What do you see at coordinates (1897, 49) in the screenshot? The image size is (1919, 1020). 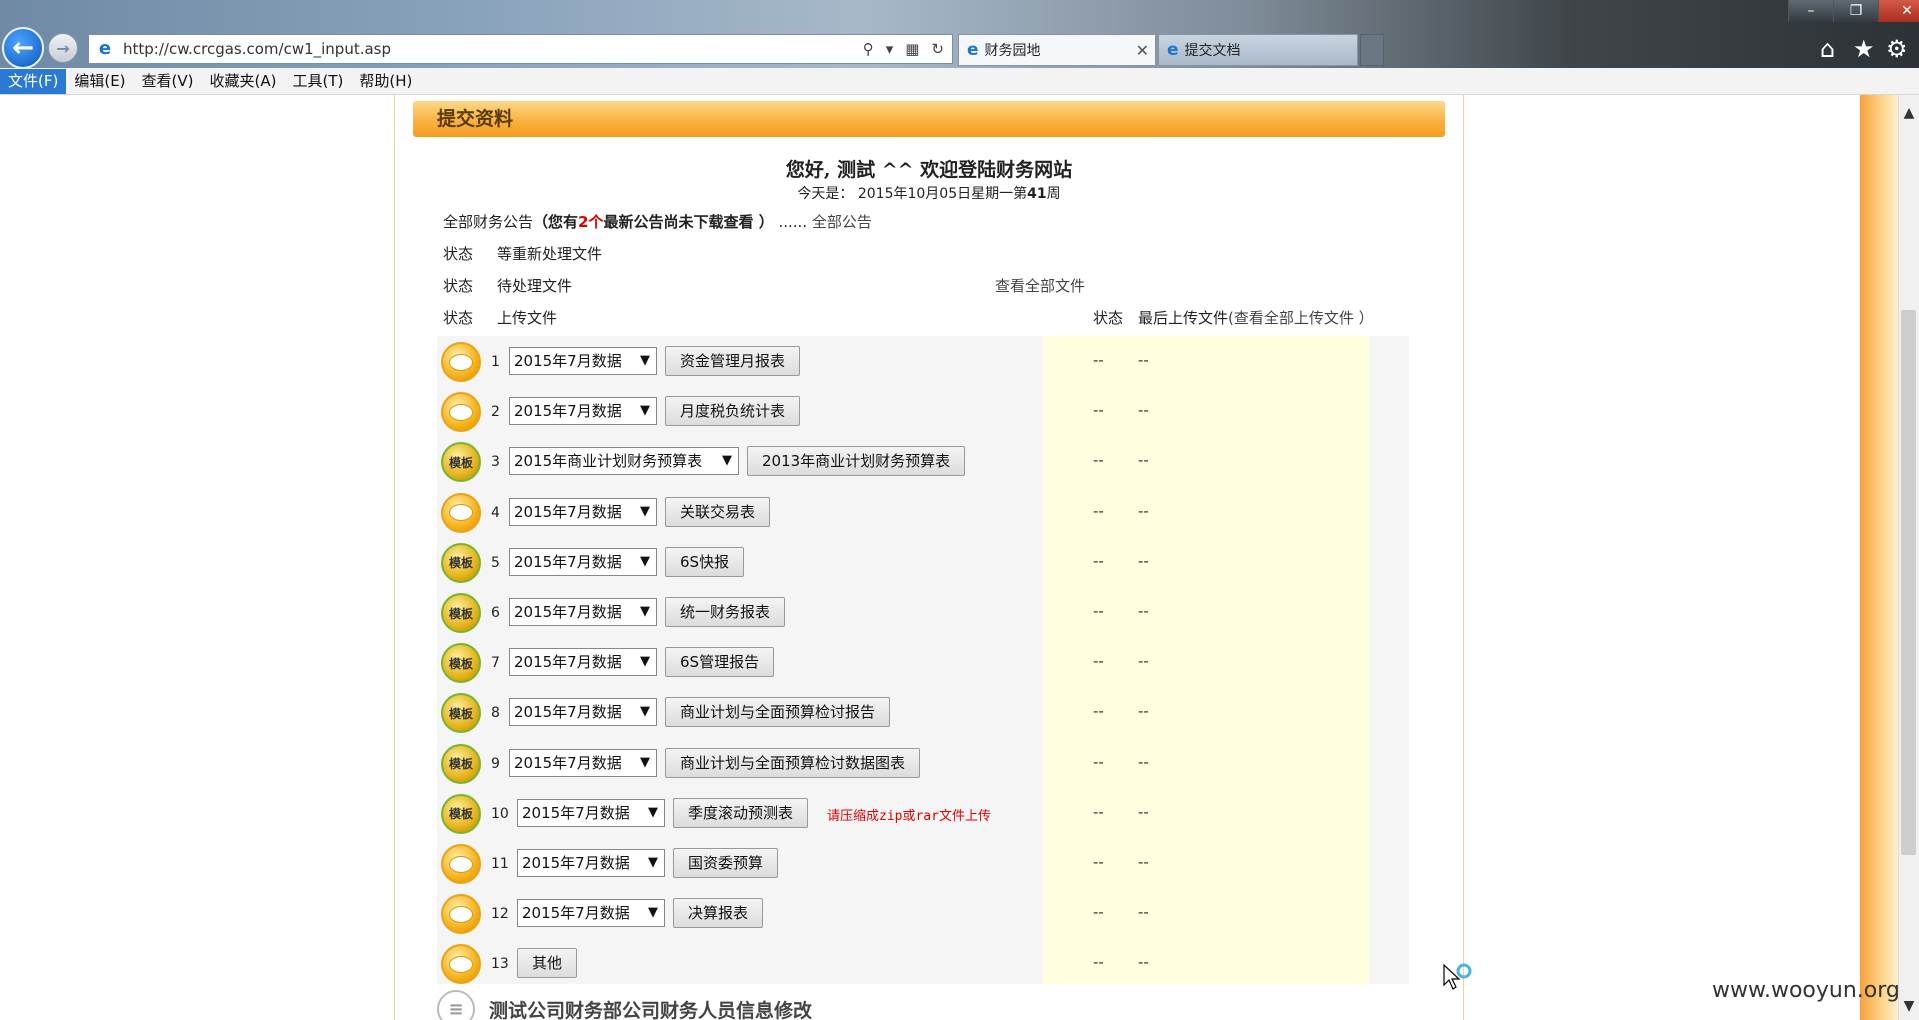 I see `gear-icon: ⚙` at bounding box center [1897, 49].